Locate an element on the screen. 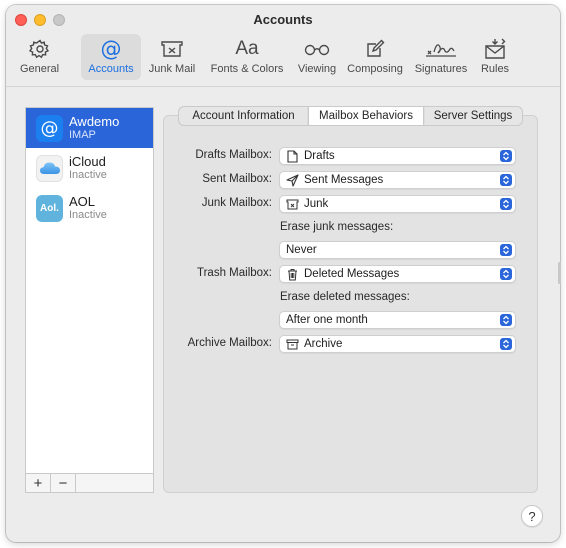 The height and width of the screenshot is (548, 566). drafts-mailbox-label: Drafts Mailbox: is located at coordinates (233, 155).